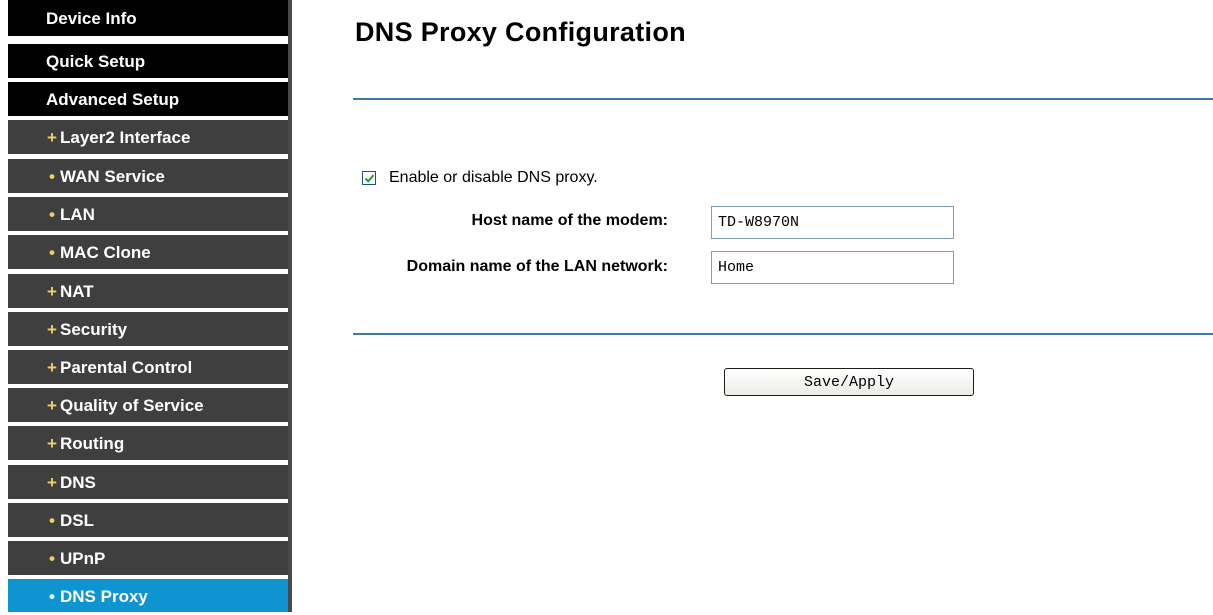 The height and width of the screenshot is (615, 1213). Describe the element at coordinates (78, 482) in the screenshot. I see `nav-item-label: DNS` at that location.